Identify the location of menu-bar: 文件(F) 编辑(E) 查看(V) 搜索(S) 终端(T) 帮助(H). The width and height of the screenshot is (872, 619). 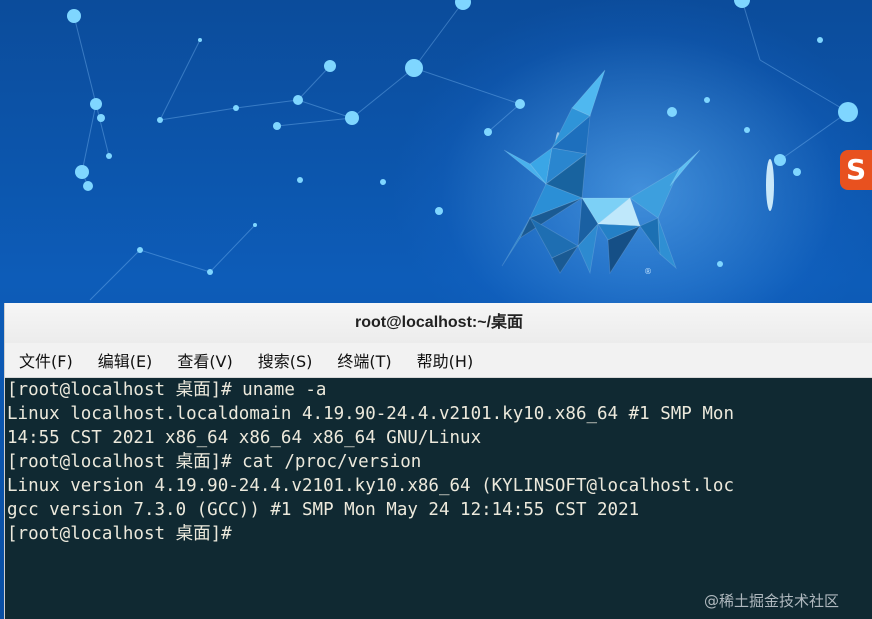
(438, 360).